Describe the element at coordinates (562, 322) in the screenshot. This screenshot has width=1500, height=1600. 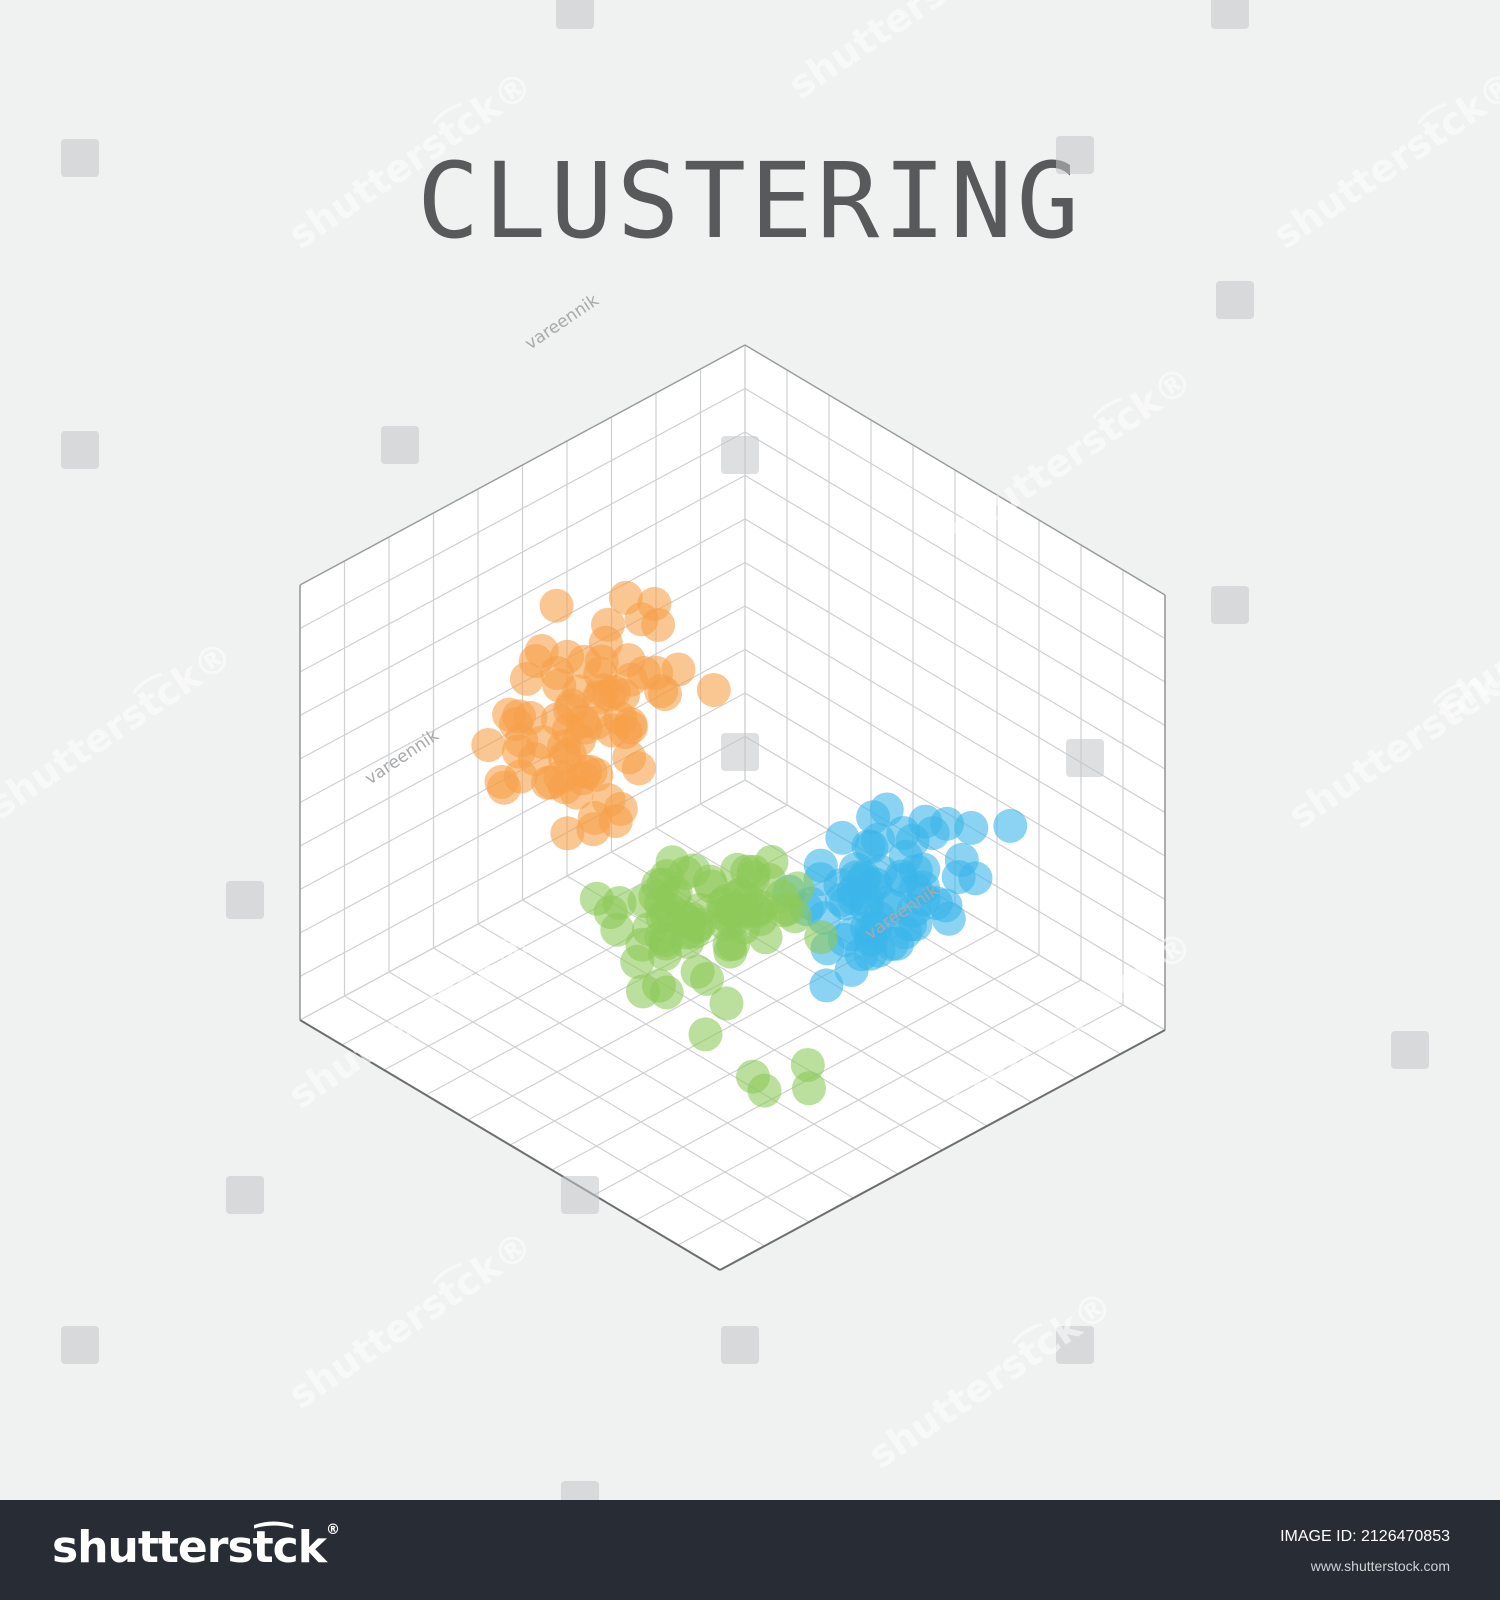
I see `watermark-contributor-text: vareennik` at that location.